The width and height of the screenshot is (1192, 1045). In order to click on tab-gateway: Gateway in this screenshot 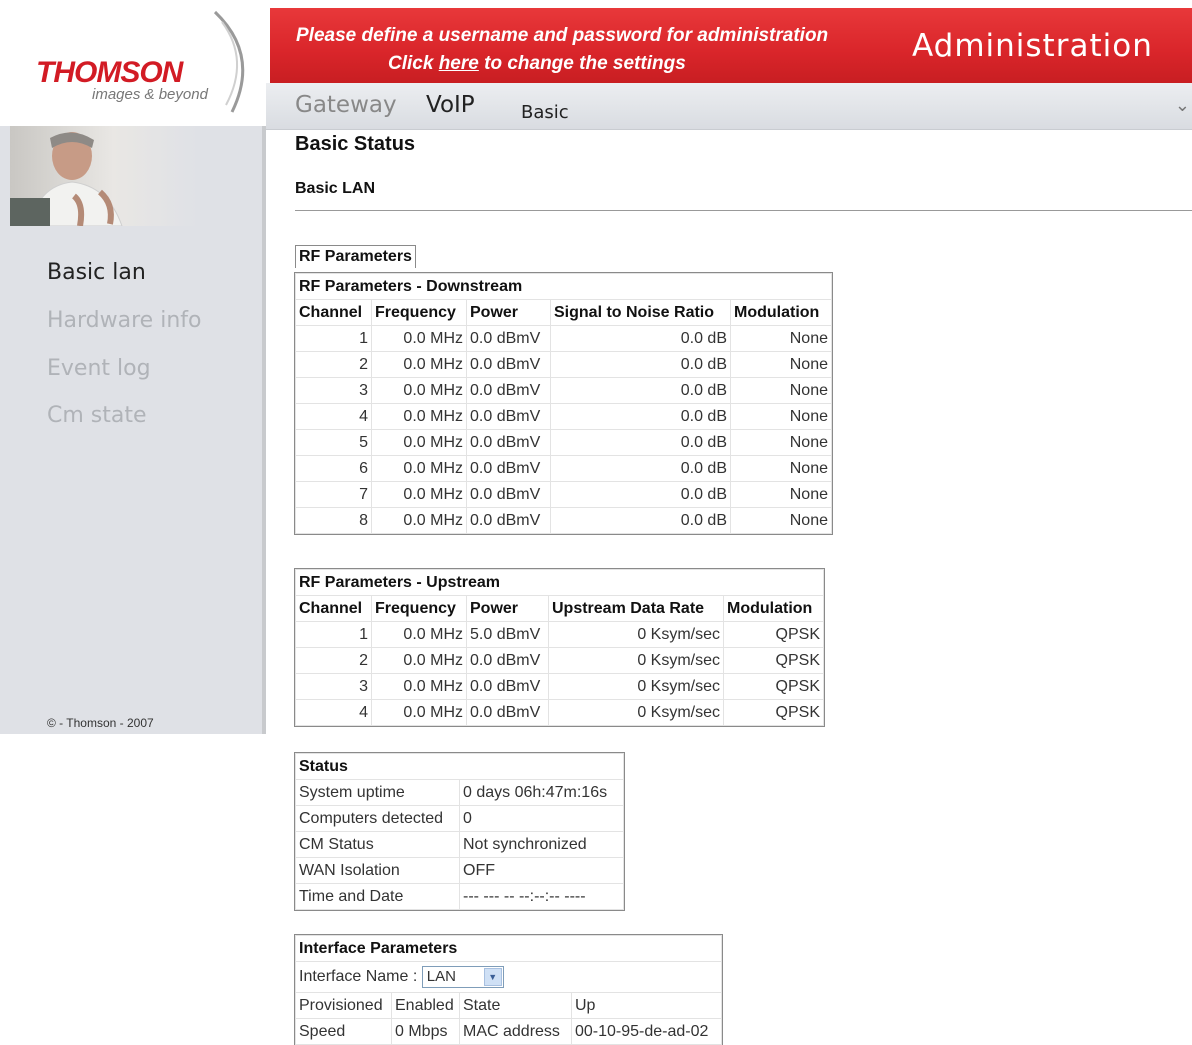, I will do `click(346, 105)`.